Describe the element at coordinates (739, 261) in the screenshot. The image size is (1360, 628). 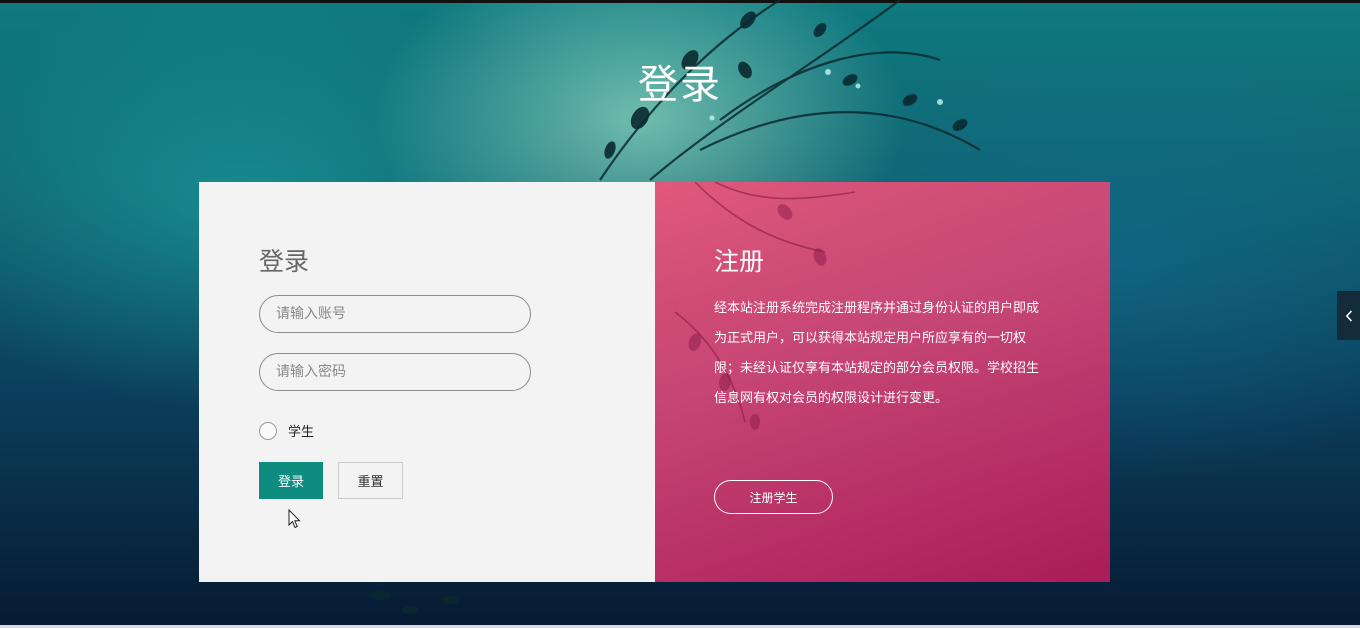
I see `register-heading: 注册` at that location.